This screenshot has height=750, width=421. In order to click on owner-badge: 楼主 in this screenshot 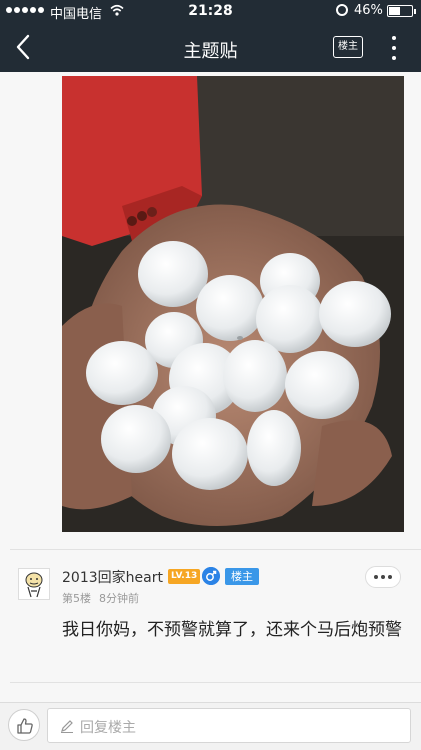, I will do `click(242, 576)`.